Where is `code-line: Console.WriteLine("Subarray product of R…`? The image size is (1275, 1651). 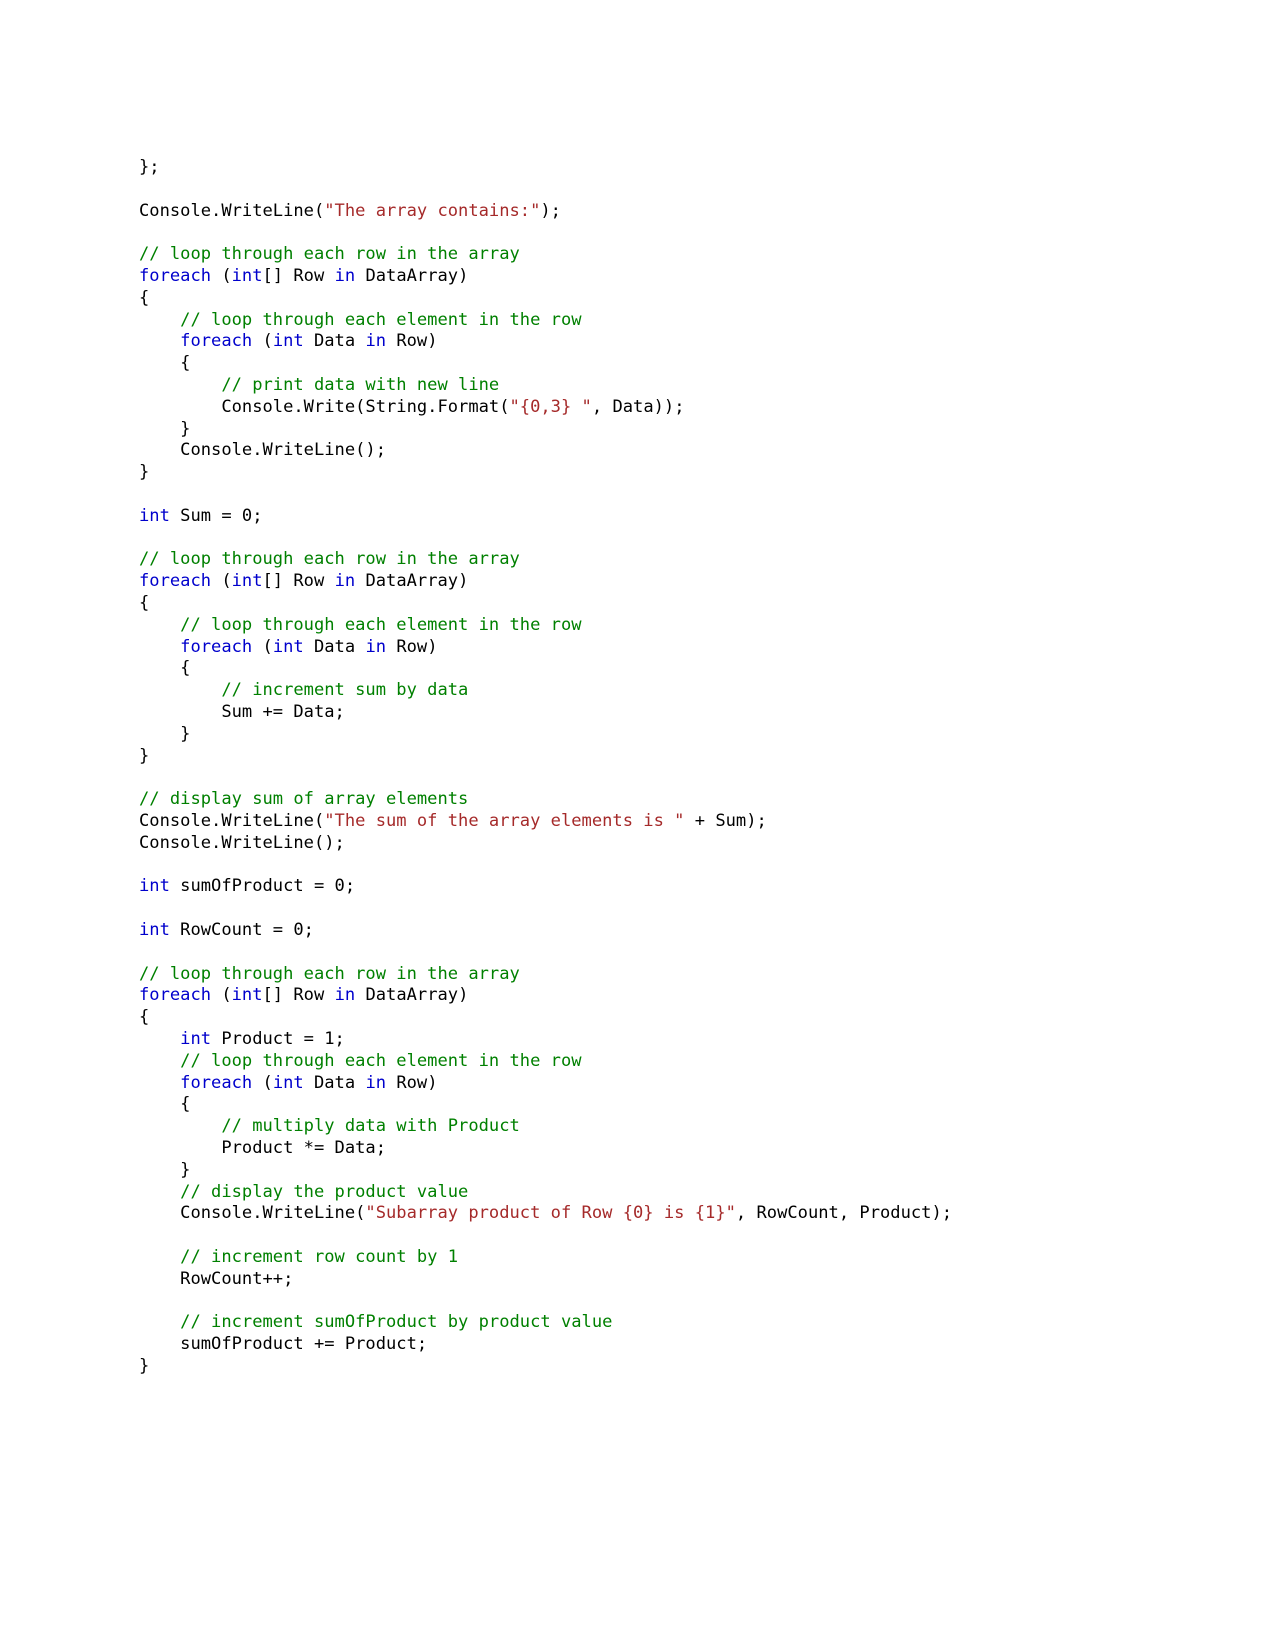 code-line: Console.WriteLine("Subarray product of R… is located at coordinates (687, 1214).